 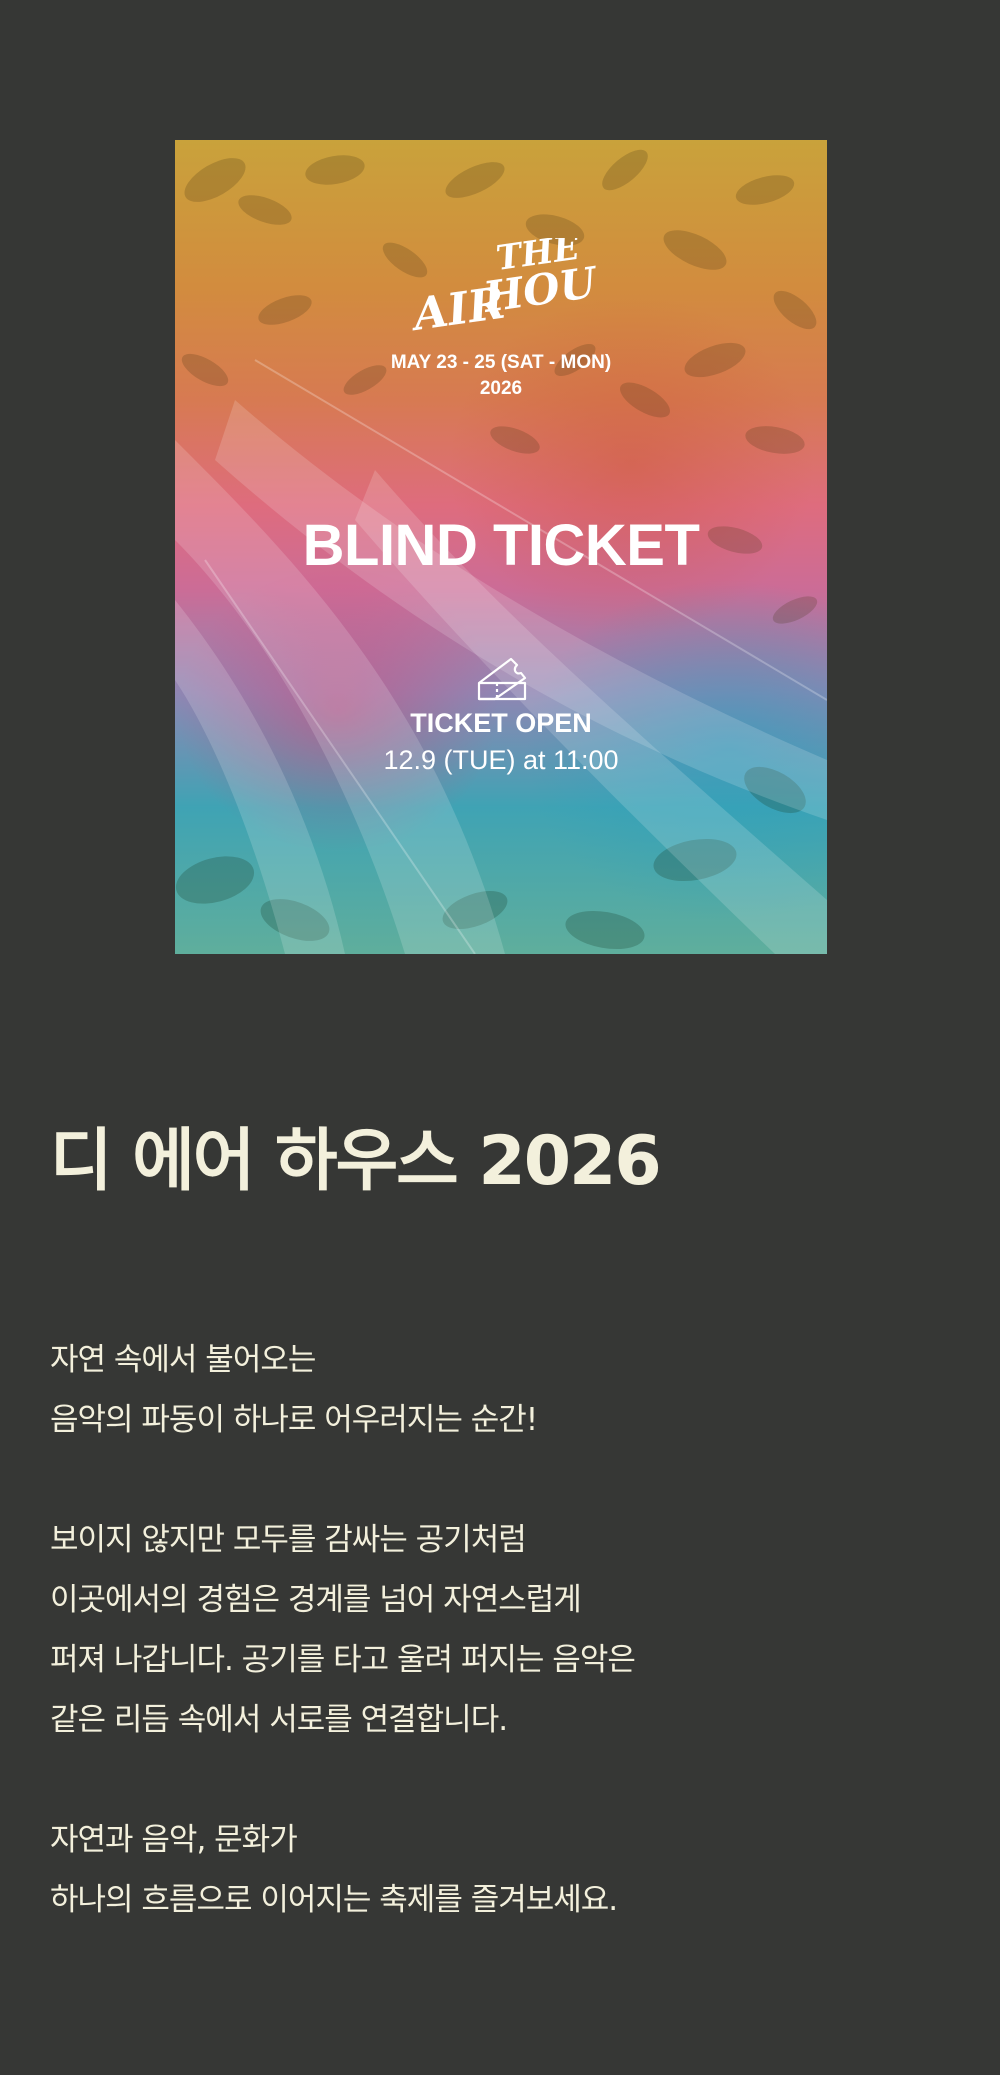 I want to click on description-line: 퍼져 나갑니다. 공기를 타고 울려 퍼지는 음악은, so click(x=343, y=1660).